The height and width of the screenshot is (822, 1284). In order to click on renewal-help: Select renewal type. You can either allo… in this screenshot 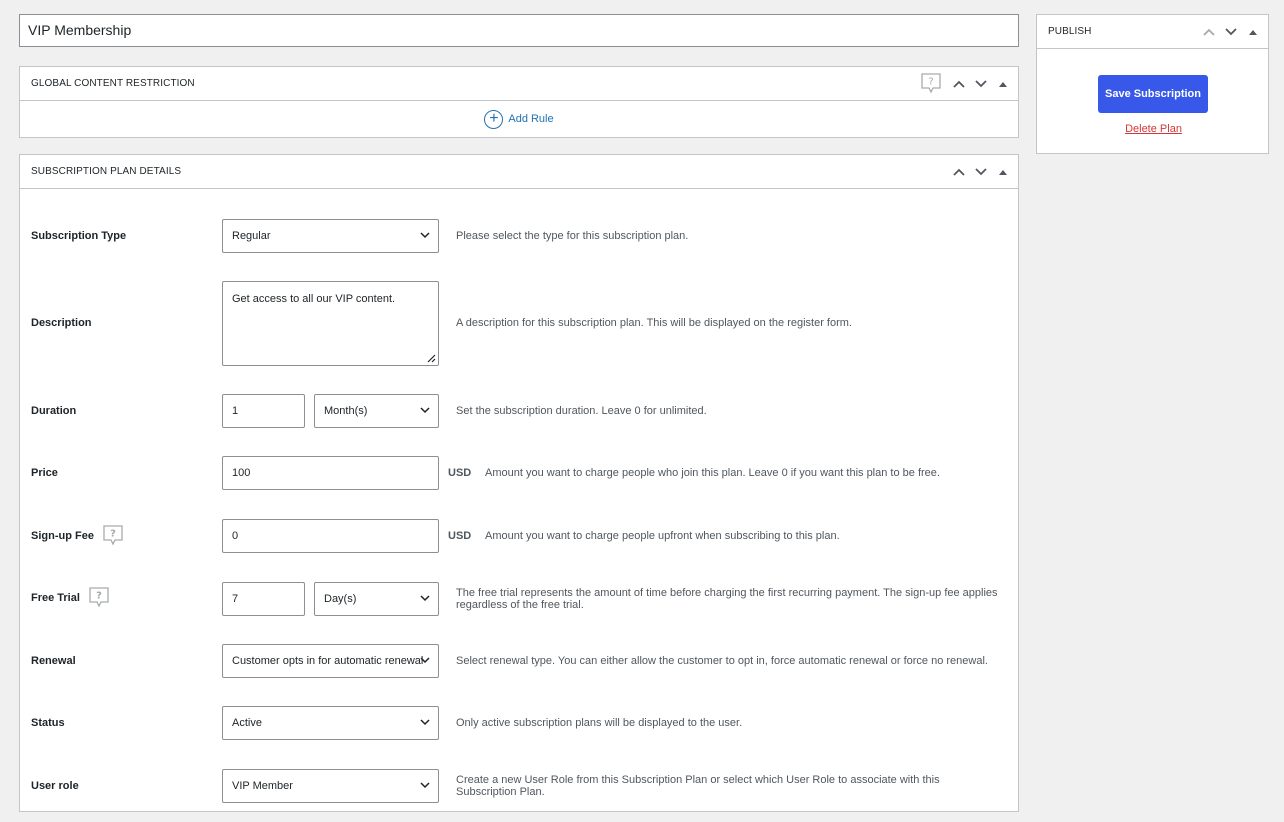, I will do `click(722, 661)`.